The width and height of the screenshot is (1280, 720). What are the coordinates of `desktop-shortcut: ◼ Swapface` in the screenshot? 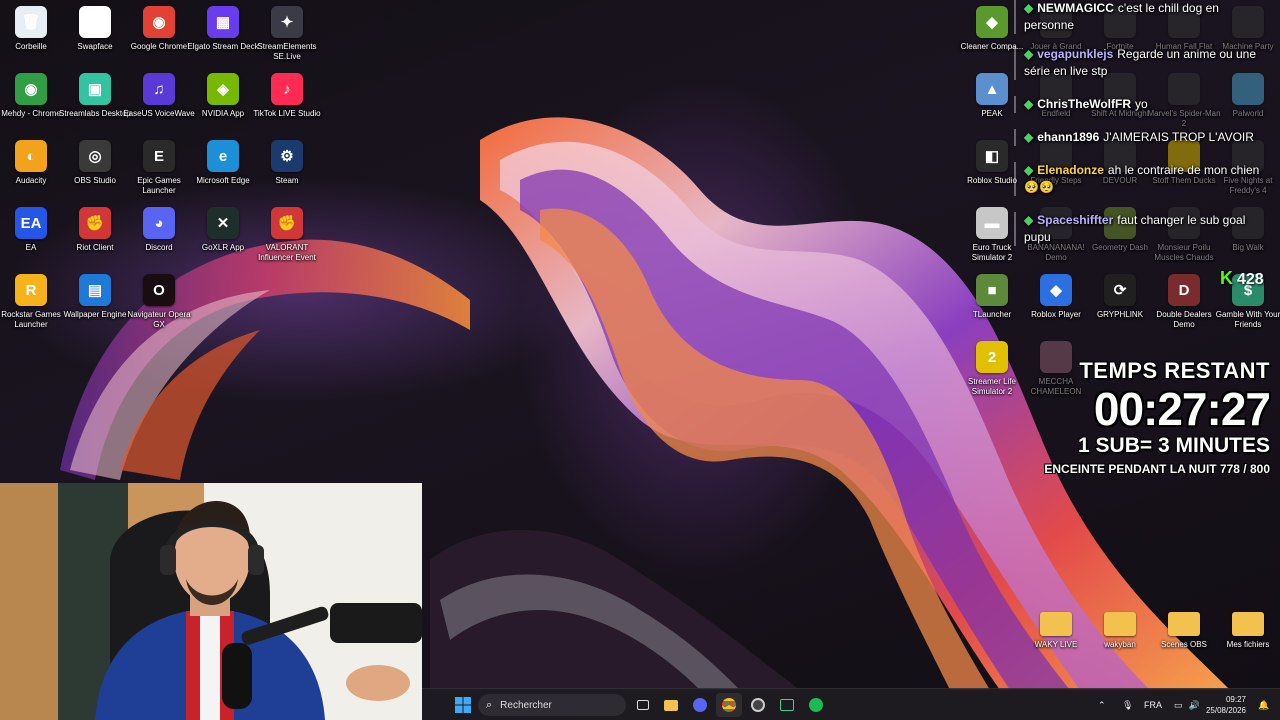 It's located at (95, 34).